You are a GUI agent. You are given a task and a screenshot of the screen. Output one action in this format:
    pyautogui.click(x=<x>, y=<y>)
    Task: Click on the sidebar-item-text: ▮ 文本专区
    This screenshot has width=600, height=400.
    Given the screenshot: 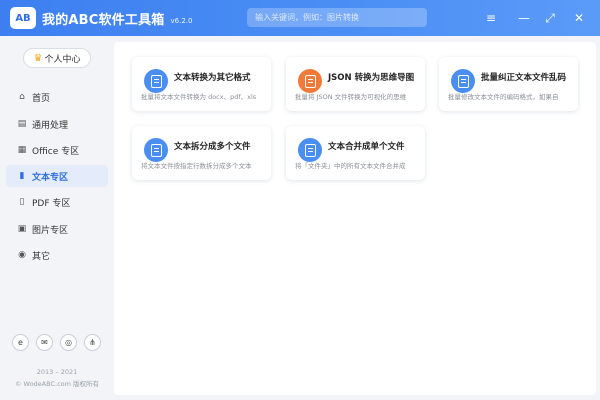 What is the action you would take?
    pyautogui.click(x=57, y=176)
    